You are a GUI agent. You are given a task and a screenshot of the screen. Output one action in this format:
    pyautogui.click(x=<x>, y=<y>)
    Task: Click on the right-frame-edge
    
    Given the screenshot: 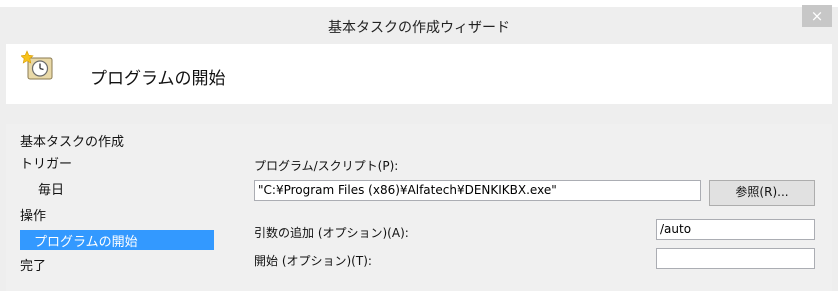 What is the action you would take?
    pyautogui.click(x=835, y=207)
    